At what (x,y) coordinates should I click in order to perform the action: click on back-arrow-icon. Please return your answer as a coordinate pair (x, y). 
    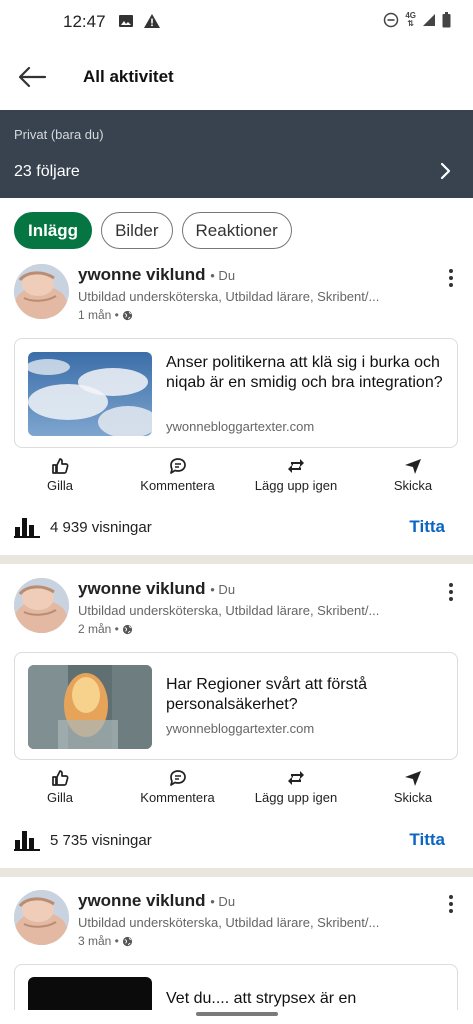
    Looking at the image, I should click on (32, 77).